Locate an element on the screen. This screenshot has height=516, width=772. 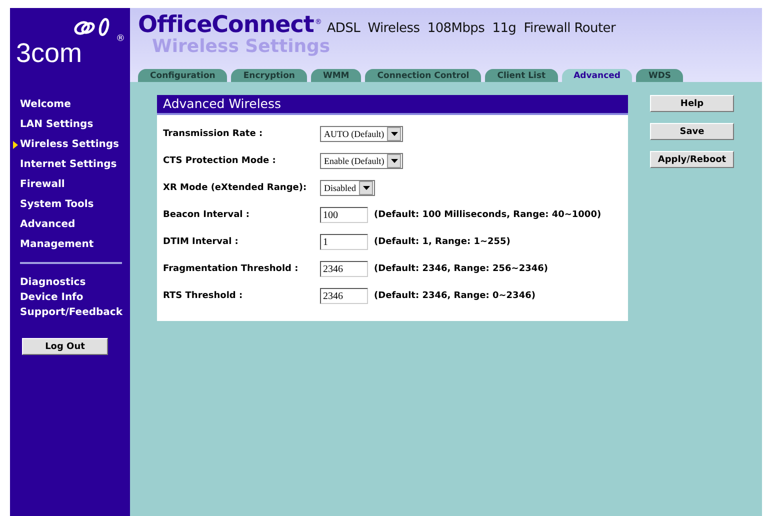
sidebar-link: Diagnostics is located at coordinates (75, 283).